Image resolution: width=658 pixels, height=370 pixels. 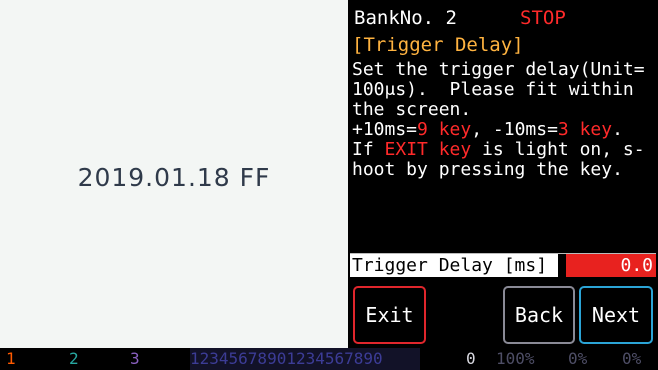 What do you see at coordinates (558, 149) in the screenshot?
I see `instr-line5c: is light on, s-` at bounding box center [558, 149].